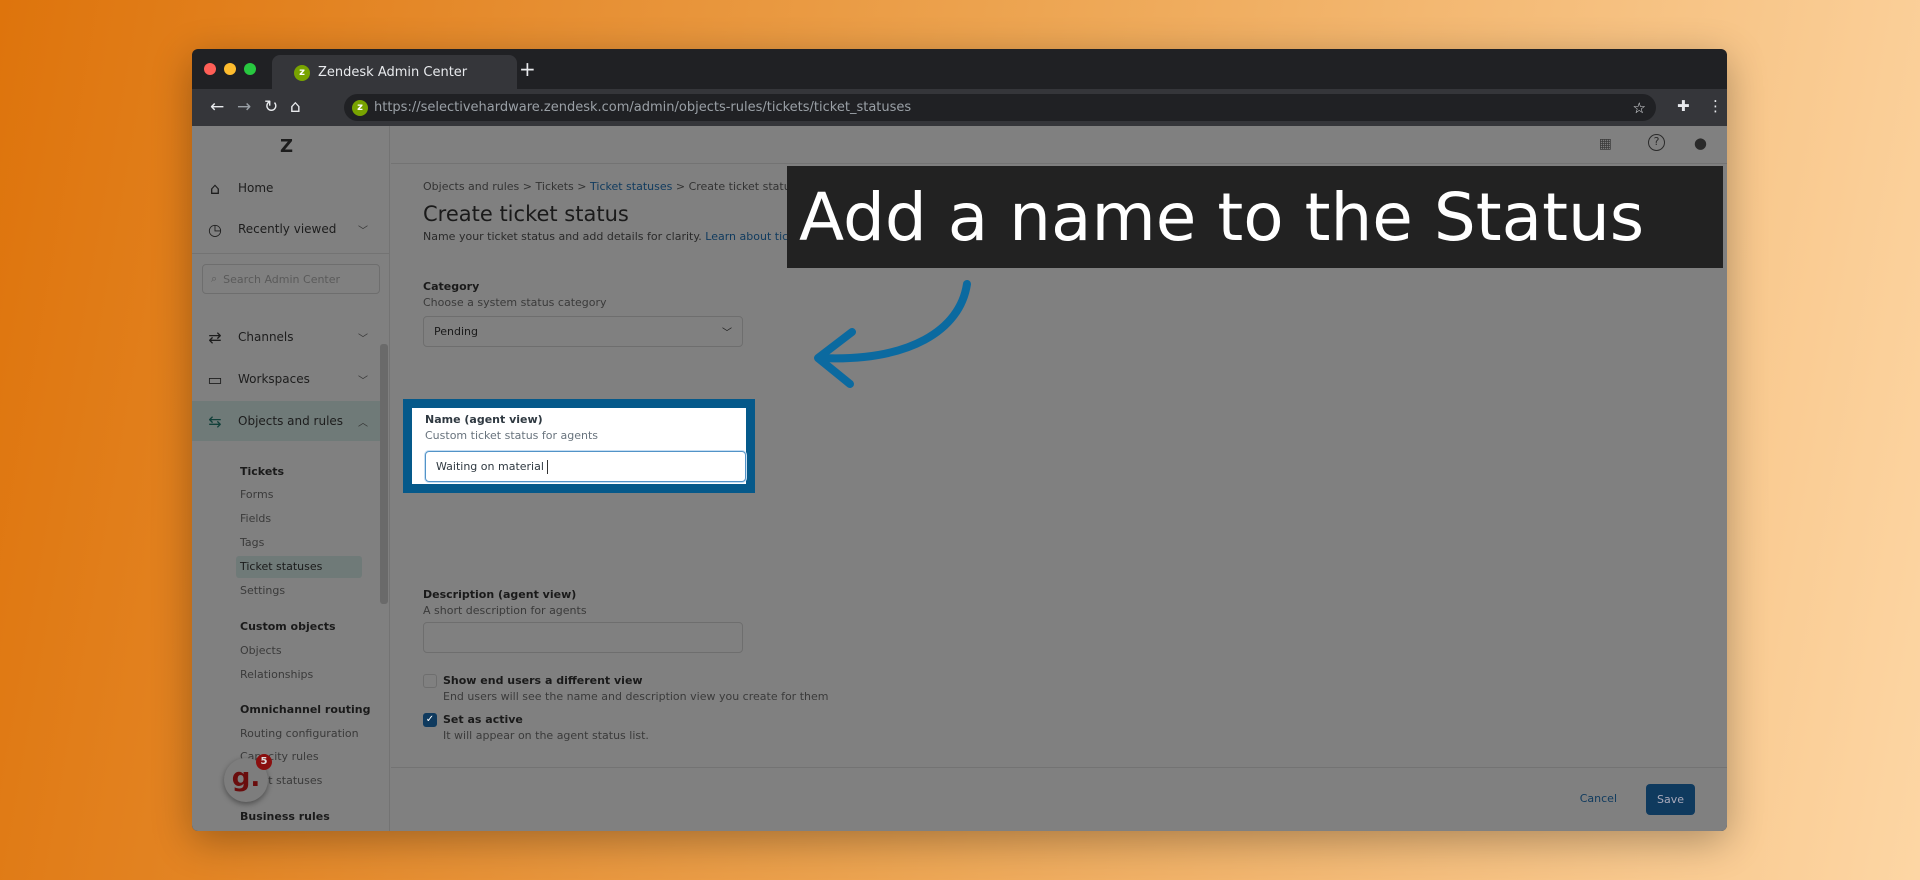 Image resolution: width=1920 pixels, height=880 pixels. I want to click on sidebar-label: Objects and rules, so click(291, 421).